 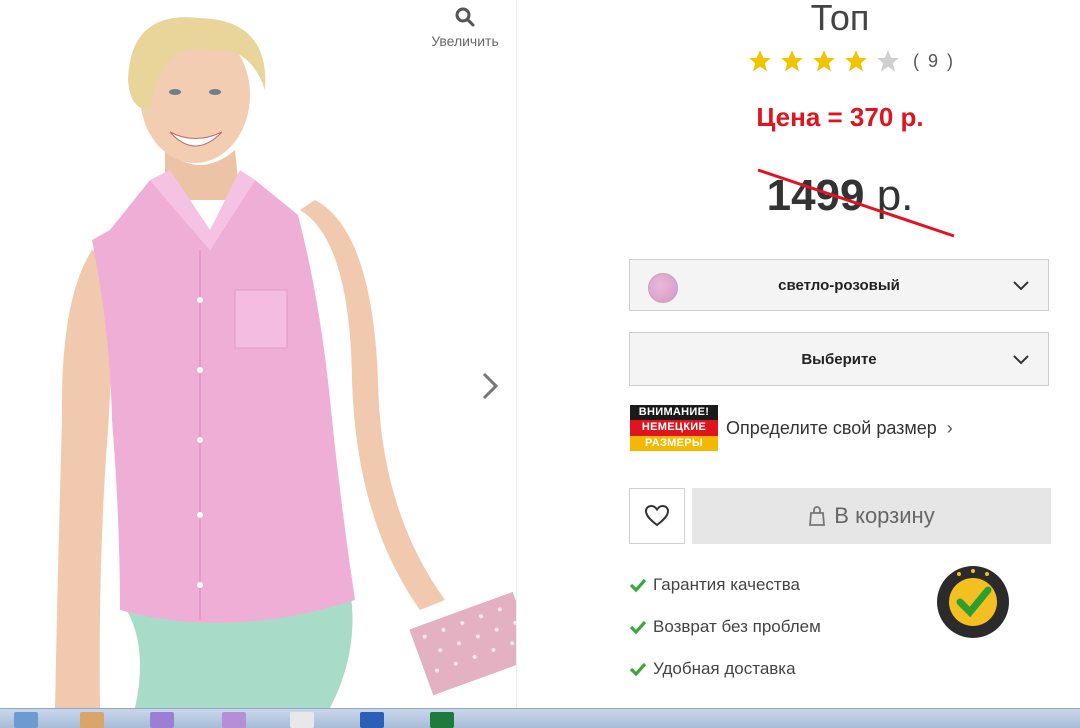 I want to click on shopping-bag-icon, so click(x=817, y=516).